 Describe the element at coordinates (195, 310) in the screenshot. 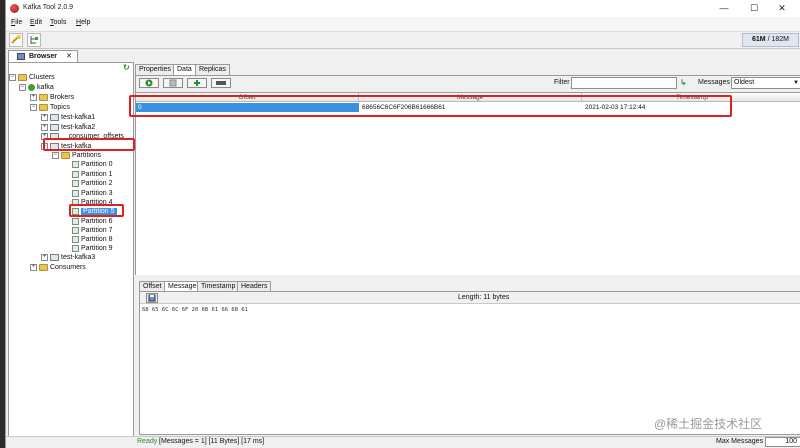

I see `message-hex-content: 68 65 6C 6C 6F 20 6B 61 66 6B 61` at that location.